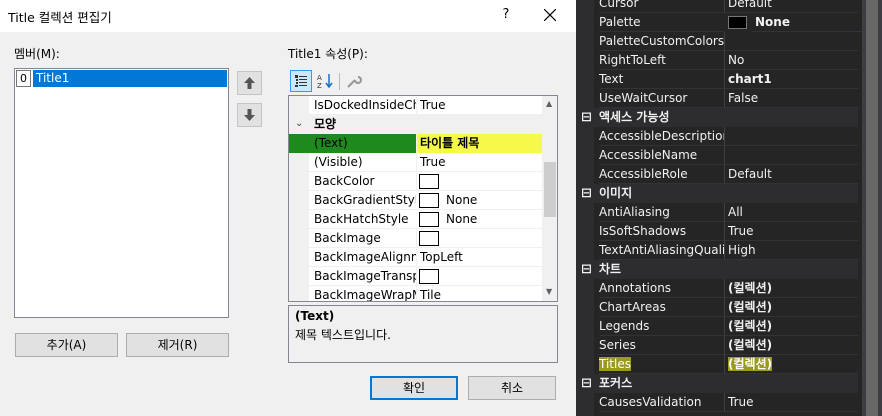 Image resolution: width=882 pixels, height=416 pixels. What do you see at coordinates (301, 81) in the screenshot?
I see `categorized-button` at bounding box center [301, 81].